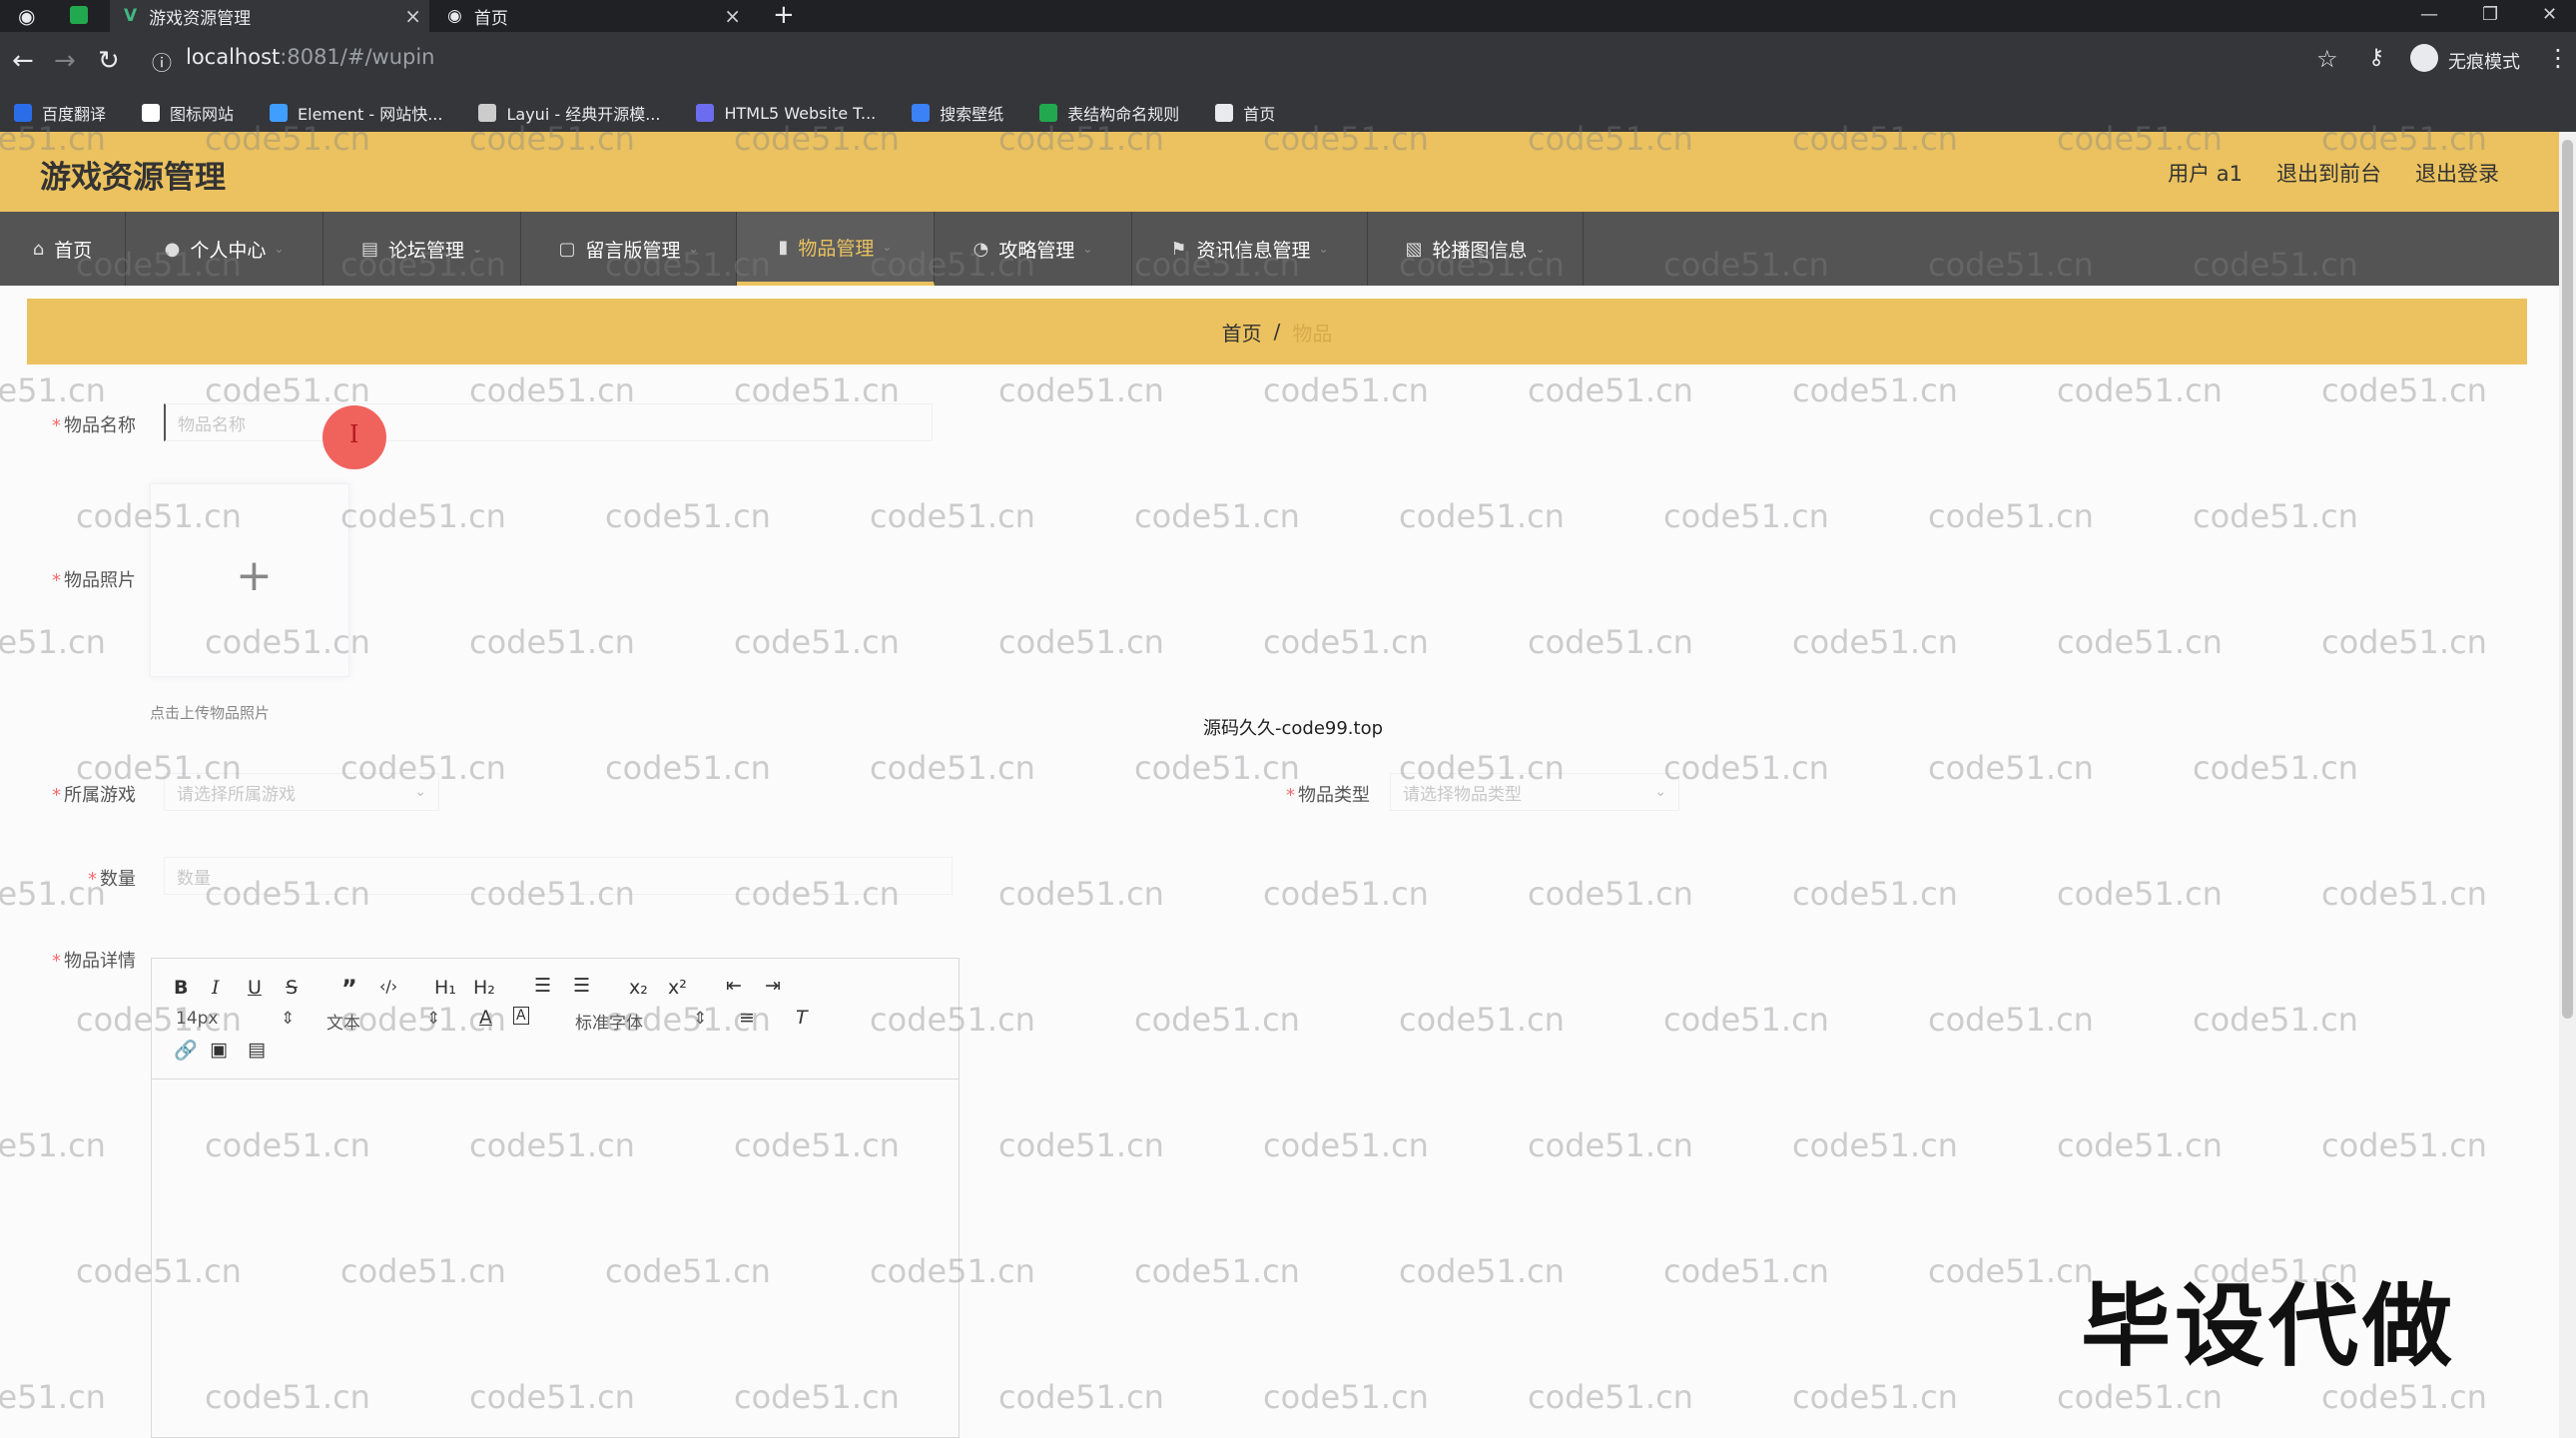 The image size is (2576, 1438). What do you see at coordinates (2376, 57) in the screenshot?
I see `key-icon: ⚷` at bounding box center [2376, 57].